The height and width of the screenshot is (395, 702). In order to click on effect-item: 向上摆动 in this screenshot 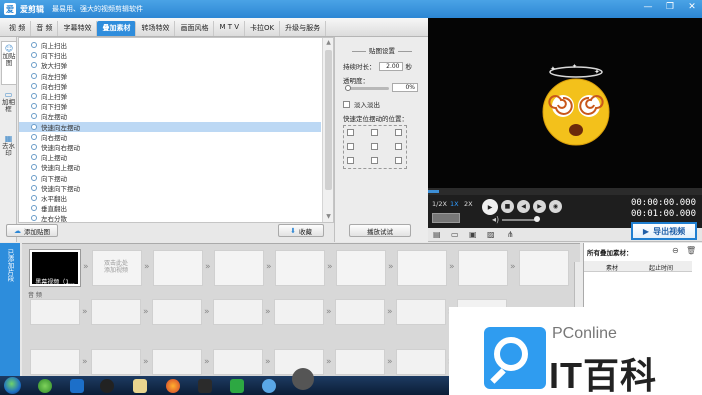, I will do `click(170, 157)`.